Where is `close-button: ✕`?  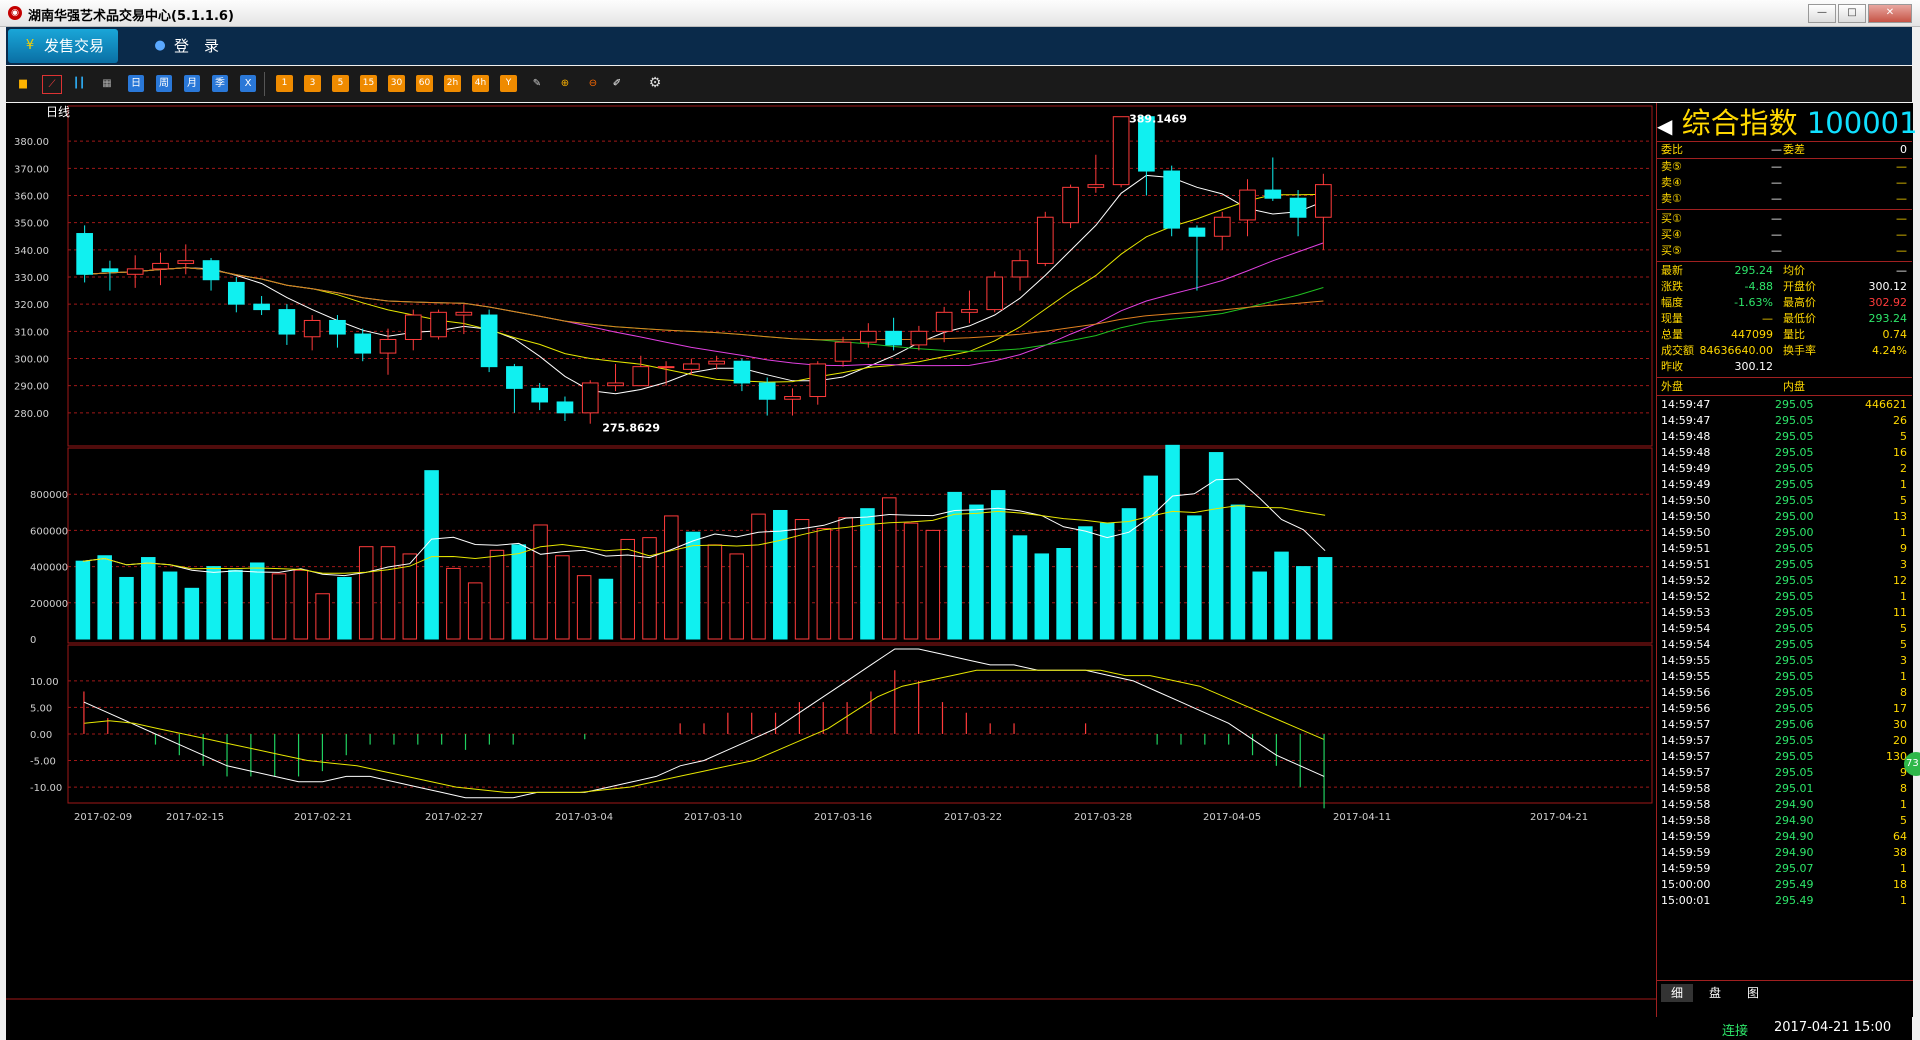 close-button: ✕ is located at coordinates (1890, 13).